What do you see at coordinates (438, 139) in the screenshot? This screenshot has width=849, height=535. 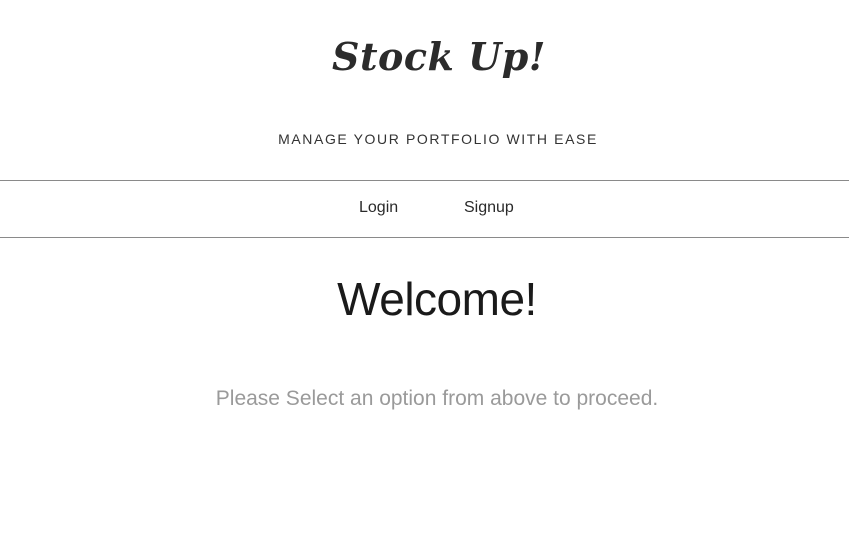 I see `site-tagline: MANAGE YOUR PORTFOLIO WITH EASE` at bounding box center [438, 139].